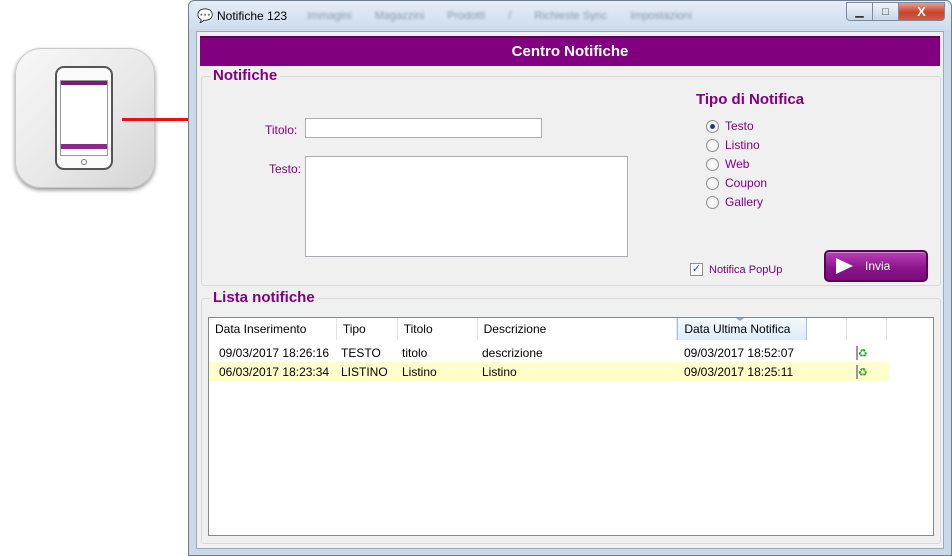 This screenshot has width=952, height=556. Describe the element at coordinates (84, 146) in the screenshot. I see `phone-button-bar` at that location.